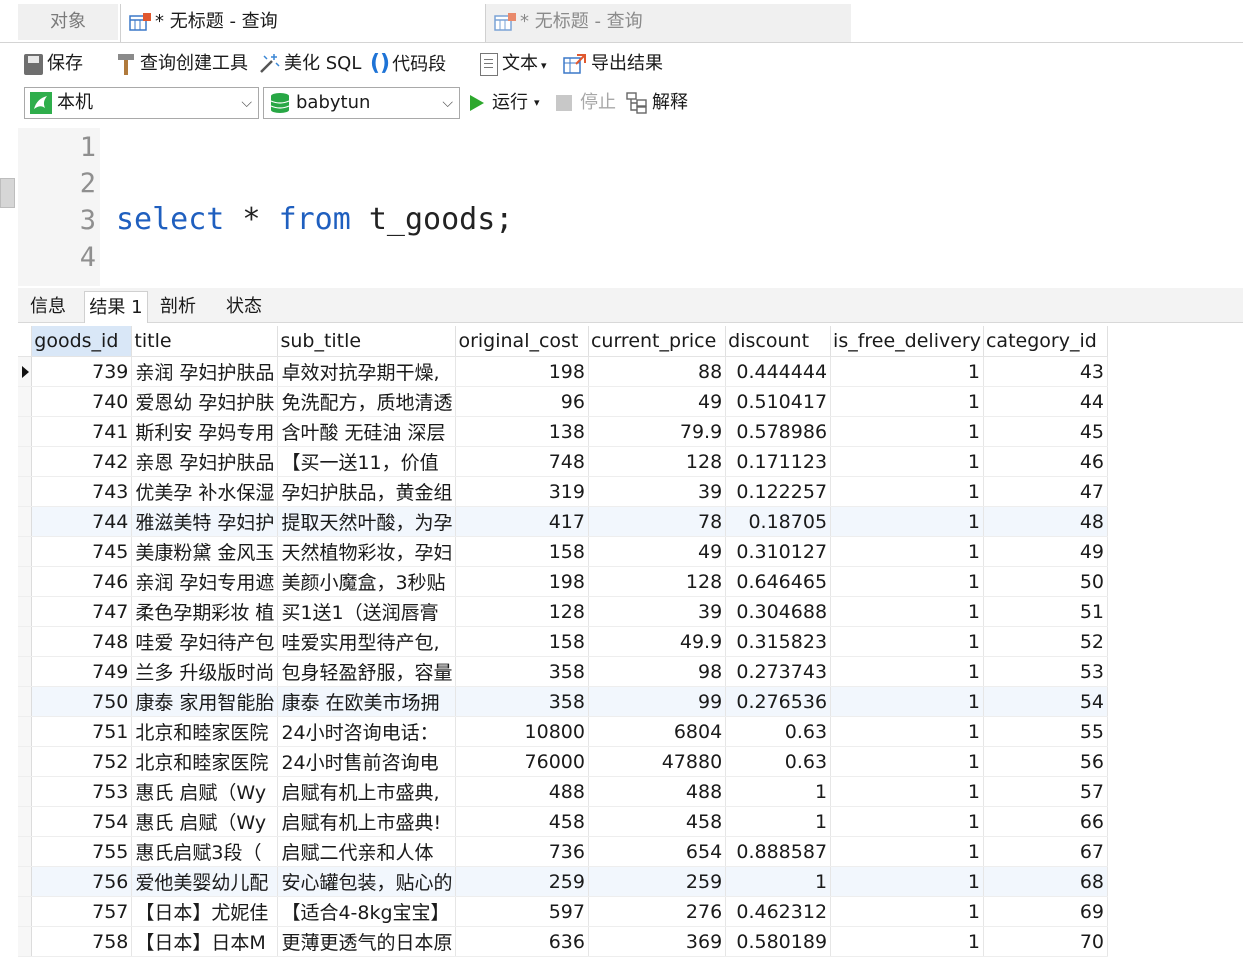 Image resolution: width=1243 pixels, height=959 pixels. Describe the element at coordinates (205, 761) in the screenshot. I see `cell-title: 北京和睦家医院` at that location.